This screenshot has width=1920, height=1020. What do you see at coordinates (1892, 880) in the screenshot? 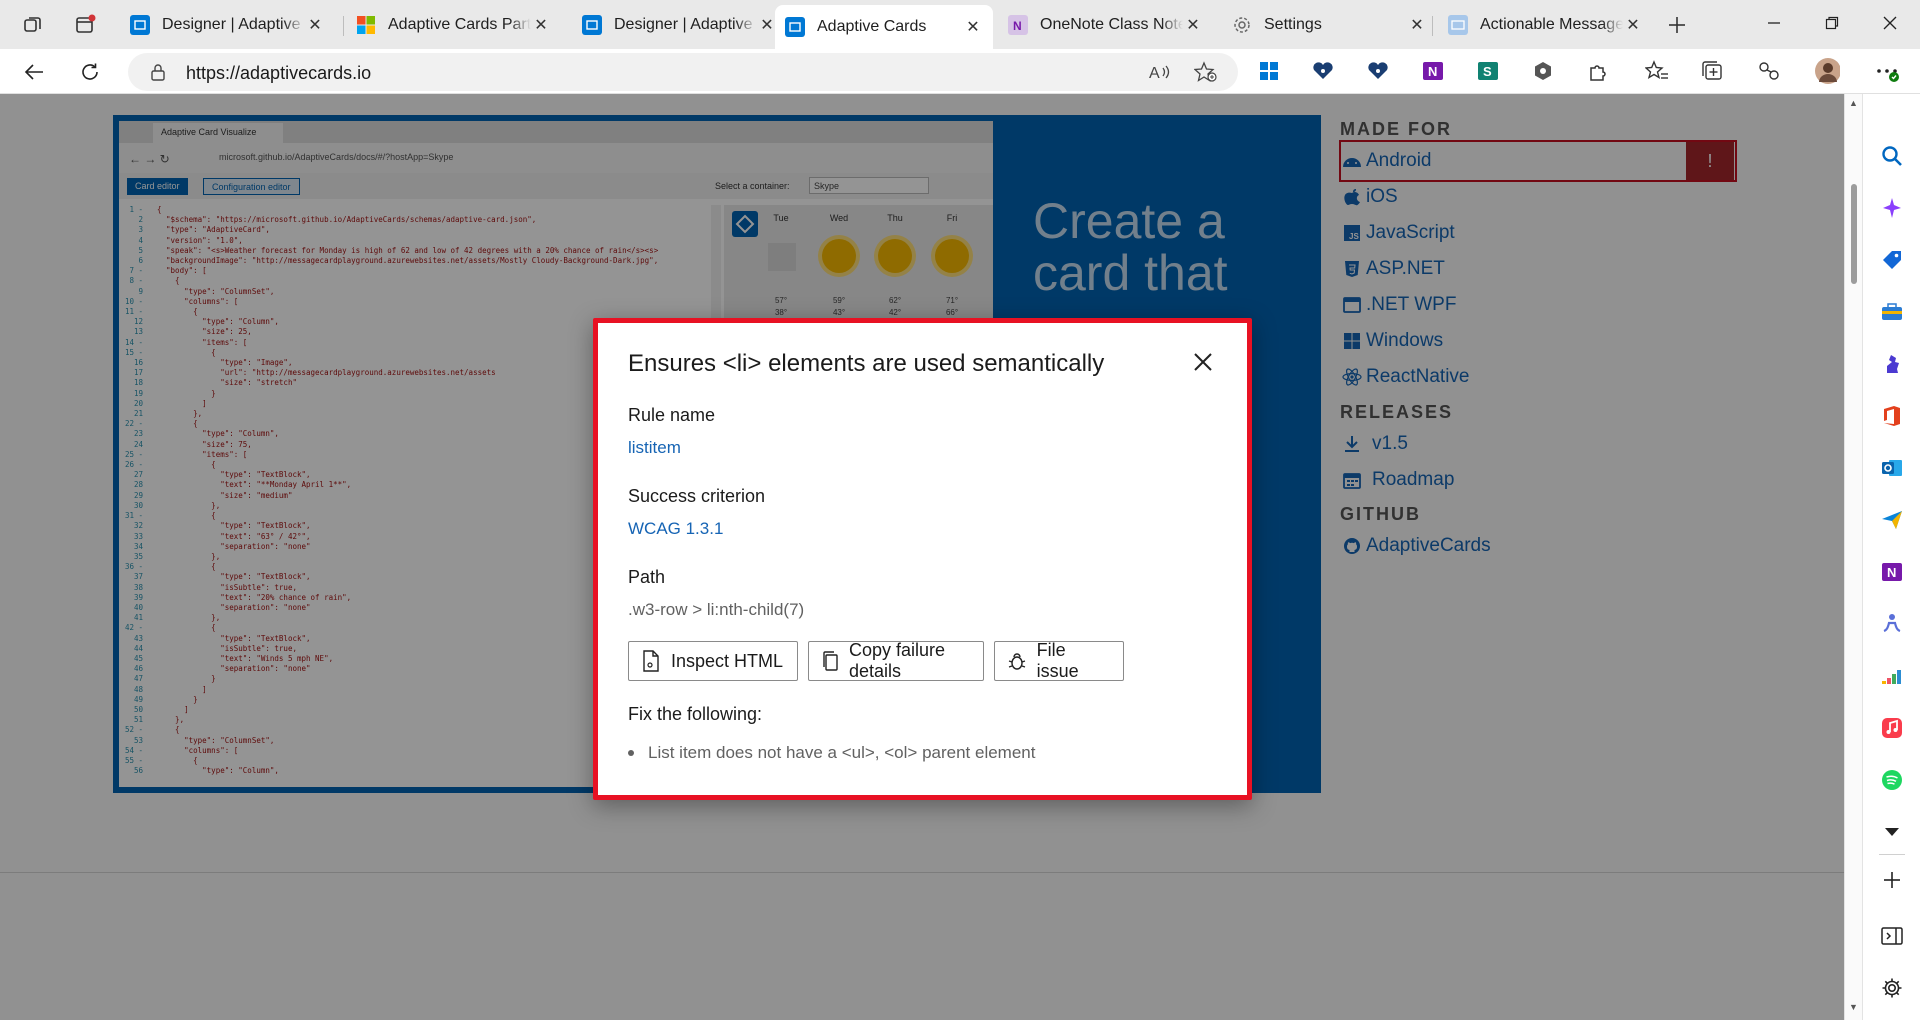
I see `add-app-icon` at bounding box center [1892, 880].